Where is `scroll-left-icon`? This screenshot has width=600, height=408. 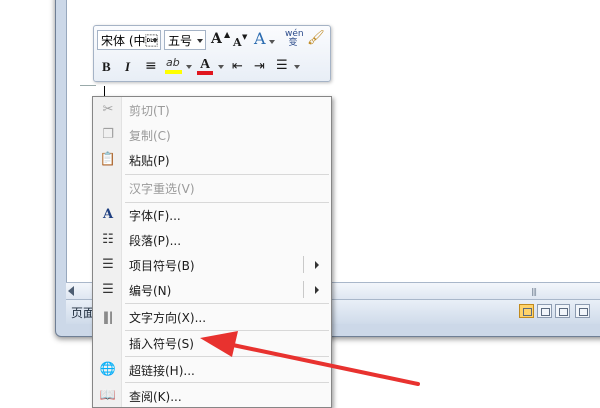
scroll-left-icon is located at coordinates (71, 291).